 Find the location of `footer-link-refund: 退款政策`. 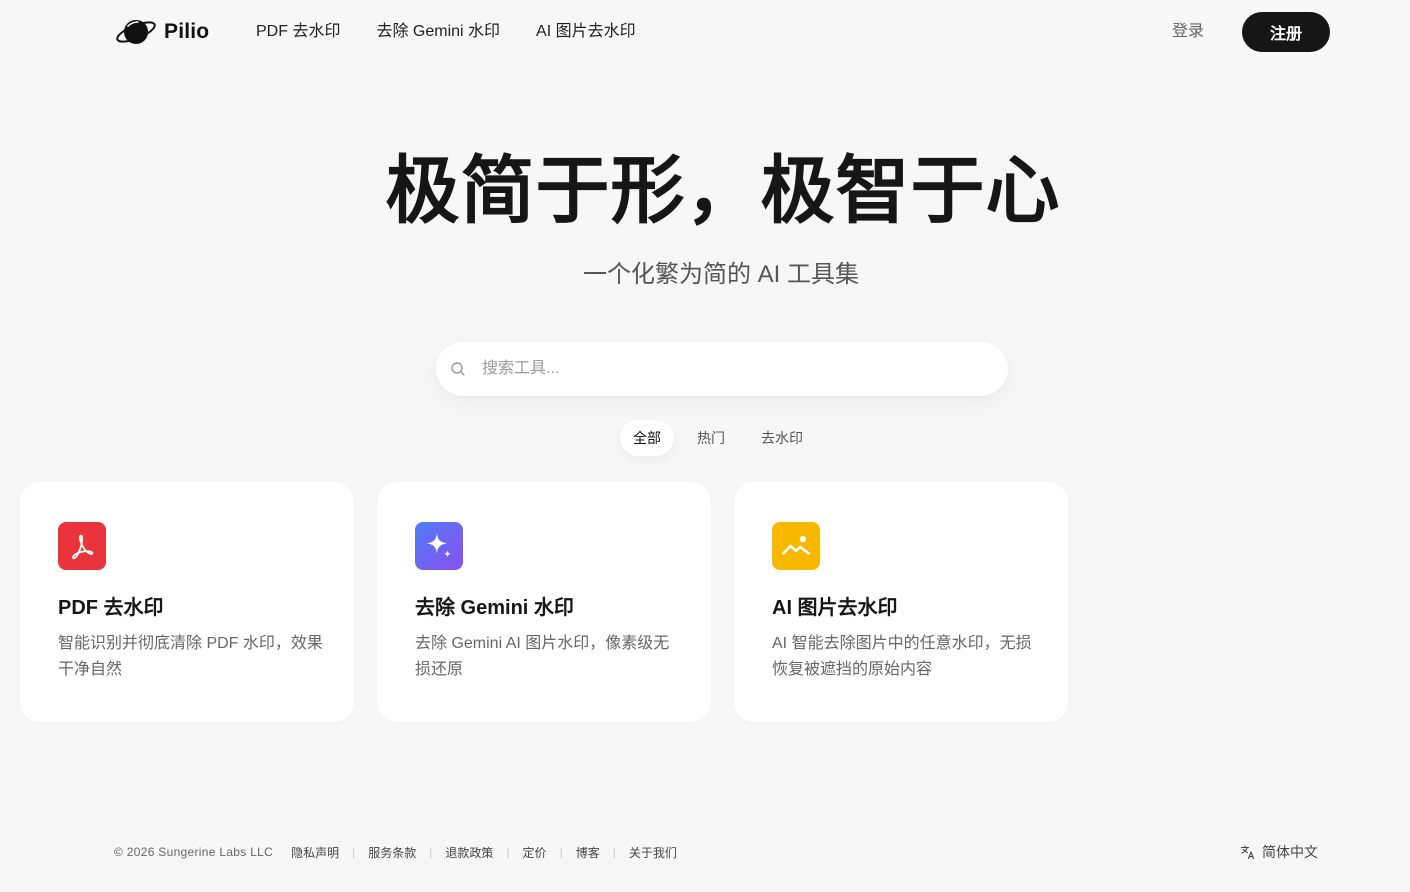

footer-link-refund: 退款政策 is located at coordinates (469, 852).